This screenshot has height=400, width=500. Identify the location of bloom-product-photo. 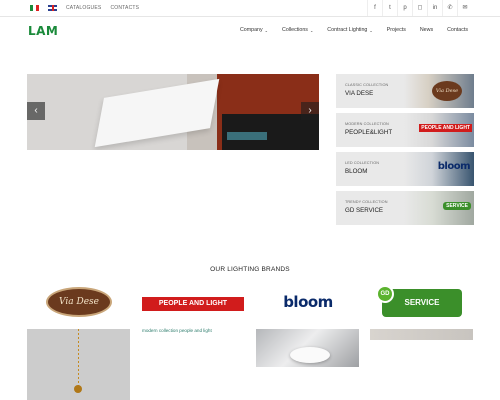
(307, 348).